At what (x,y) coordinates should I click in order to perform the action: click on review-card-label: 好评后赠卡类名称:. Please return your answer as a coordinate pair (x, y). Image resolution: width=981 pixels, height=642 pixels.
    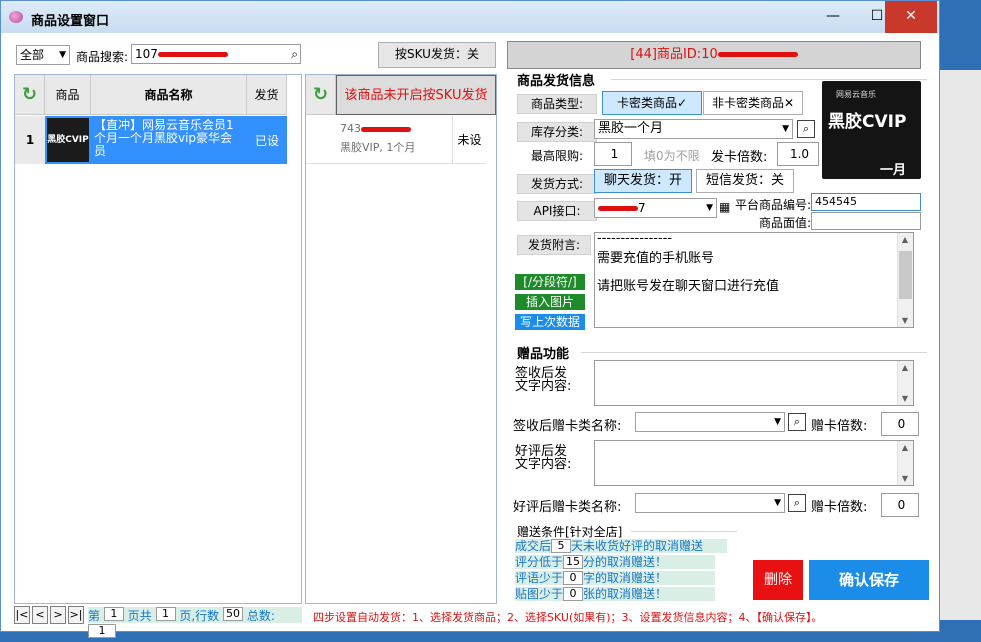
    Looking at the image, I should click on (567, 507).